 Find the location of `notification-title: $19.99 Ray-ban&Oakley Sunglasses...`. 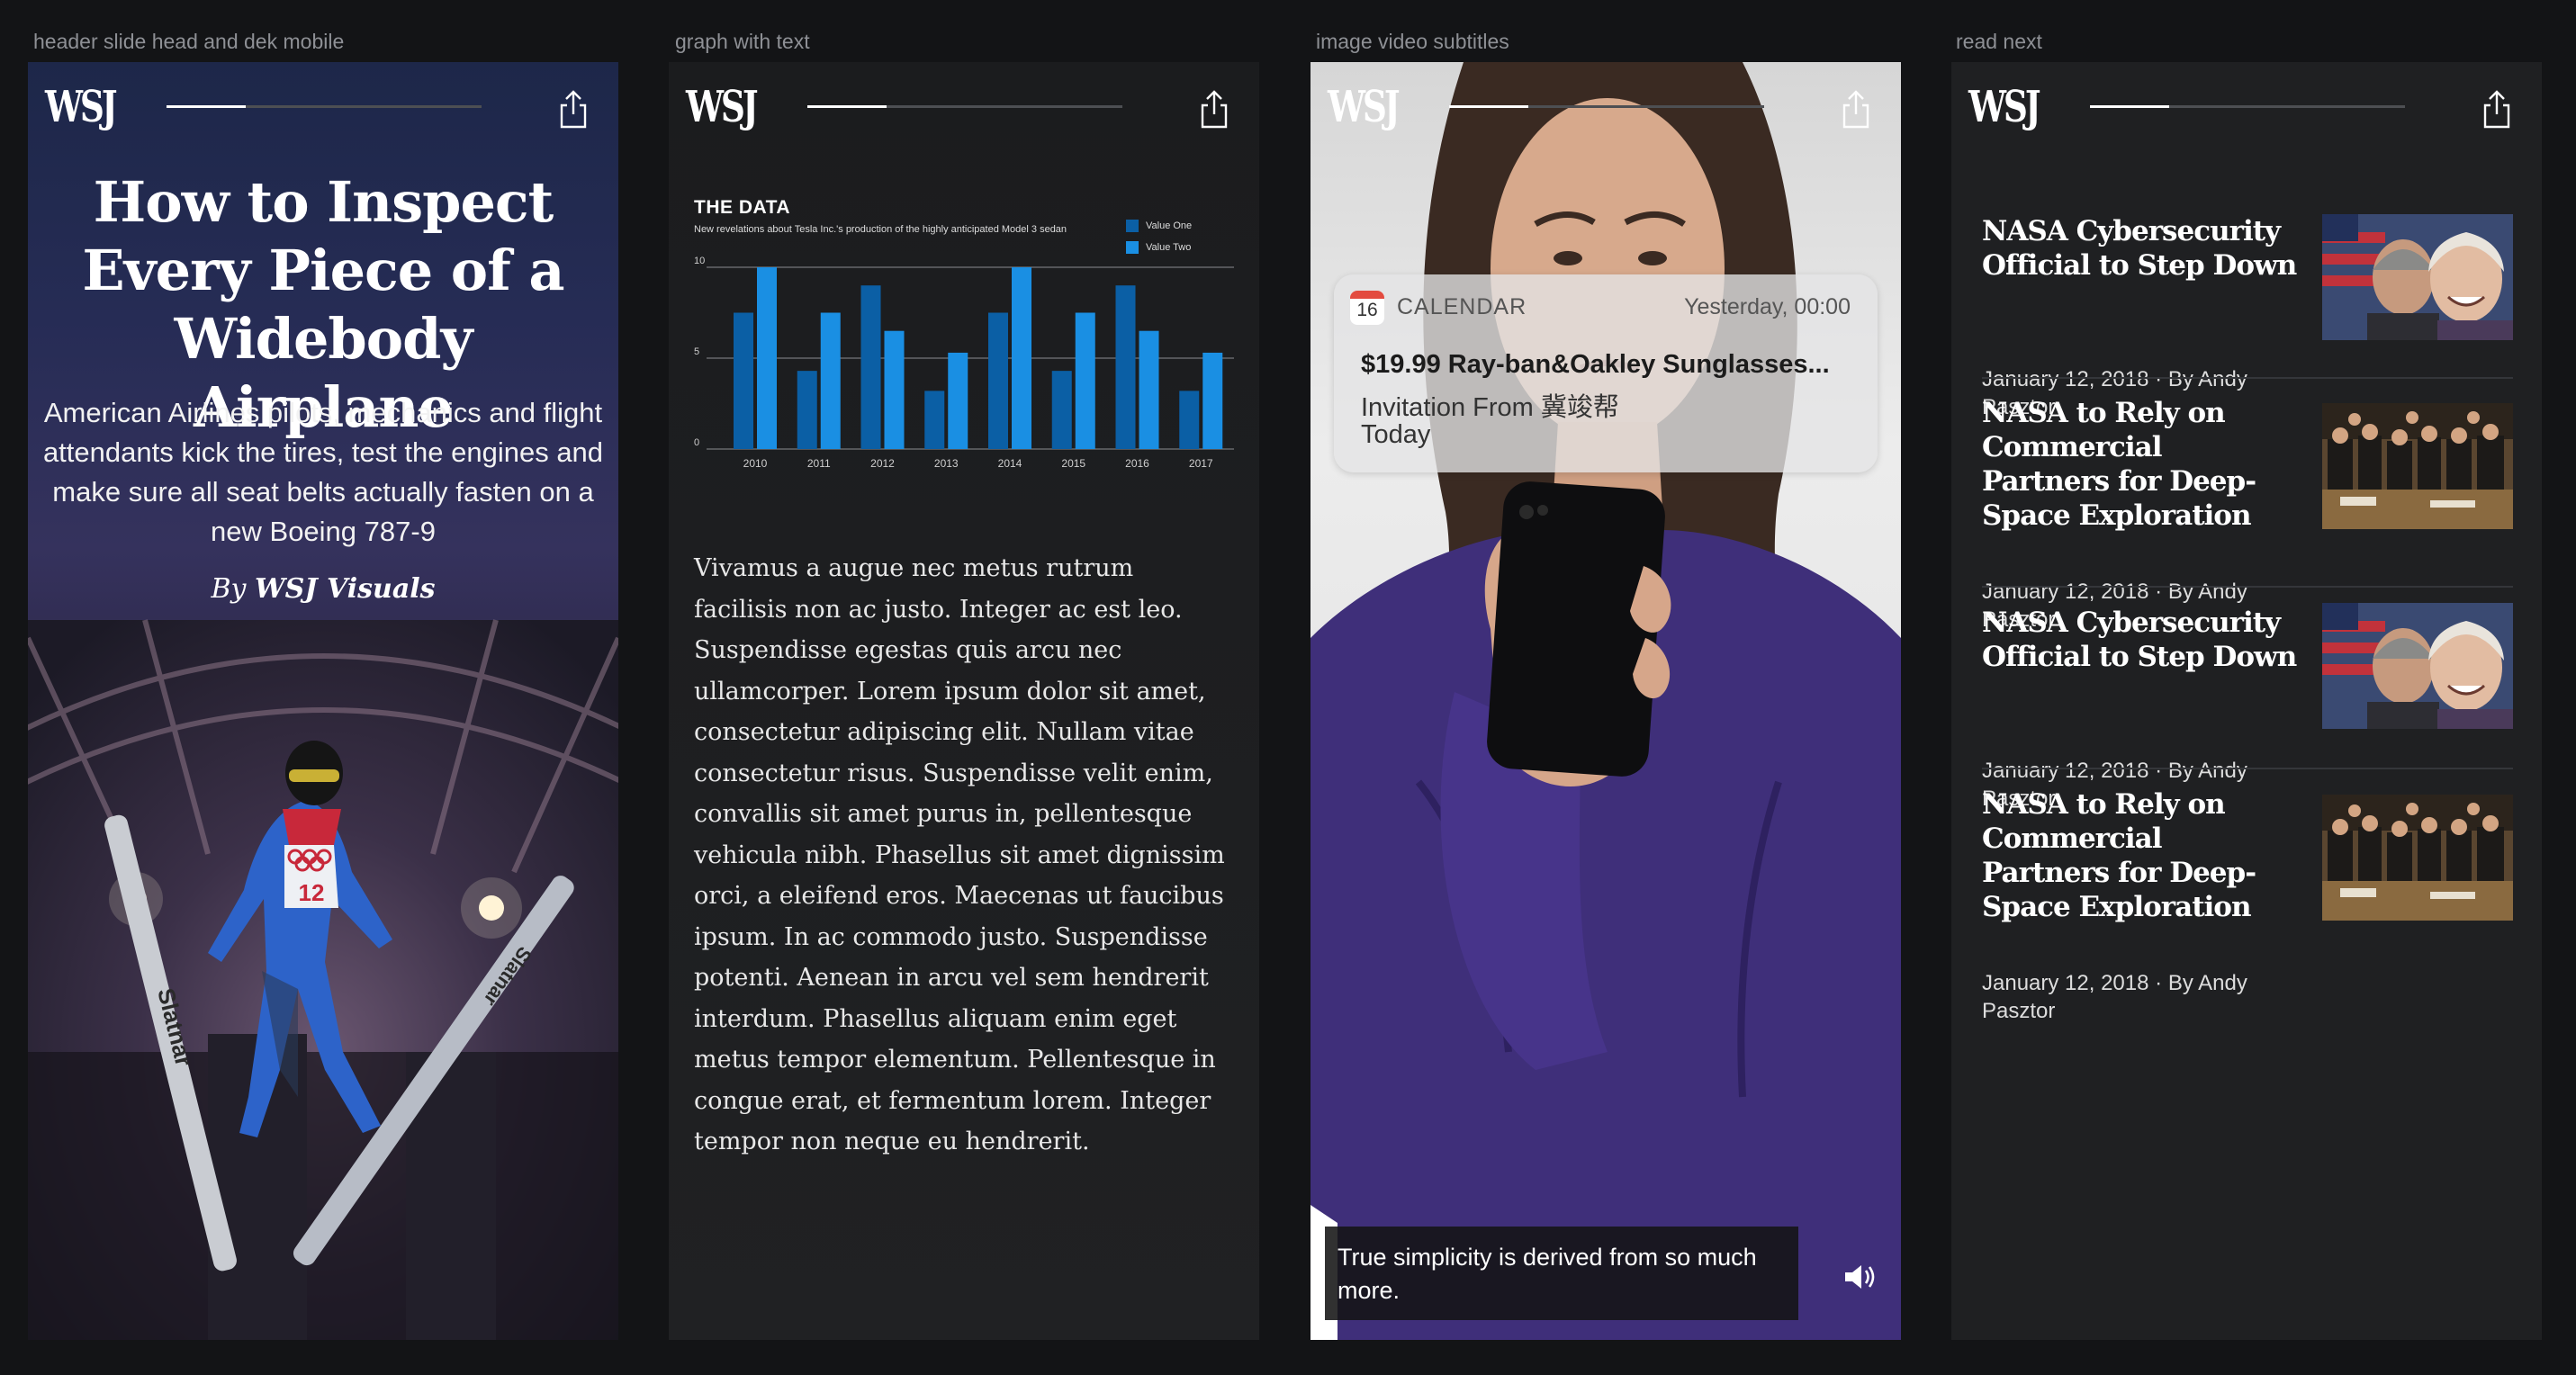

notification-title: $19.99 Ray-ban&Oakley Sunglasses... is located at coordinates (1595, 364).